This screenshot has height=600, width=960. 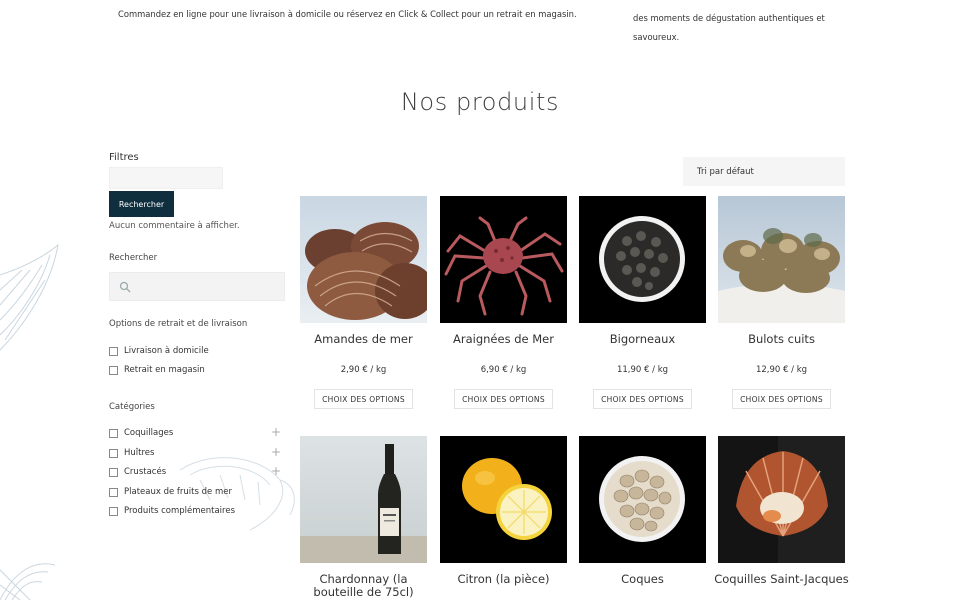 What do you see at coordinates (178, 492) in the screenshot?
I see `category-label: Plateaux de fruits de mer` at bounding box center [178, 492].